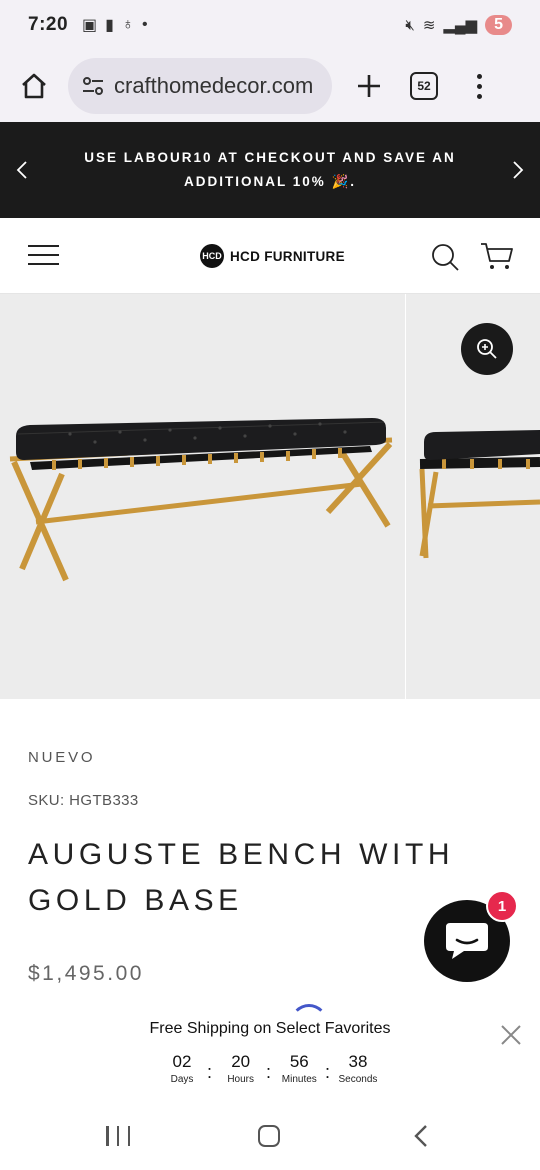 The height and width of the screenshot is (1170, 540). What do you see at coordinates (429, 25) in the screenshot?
I see `wifi-icon: ≋` at bounding box center [429, 25].